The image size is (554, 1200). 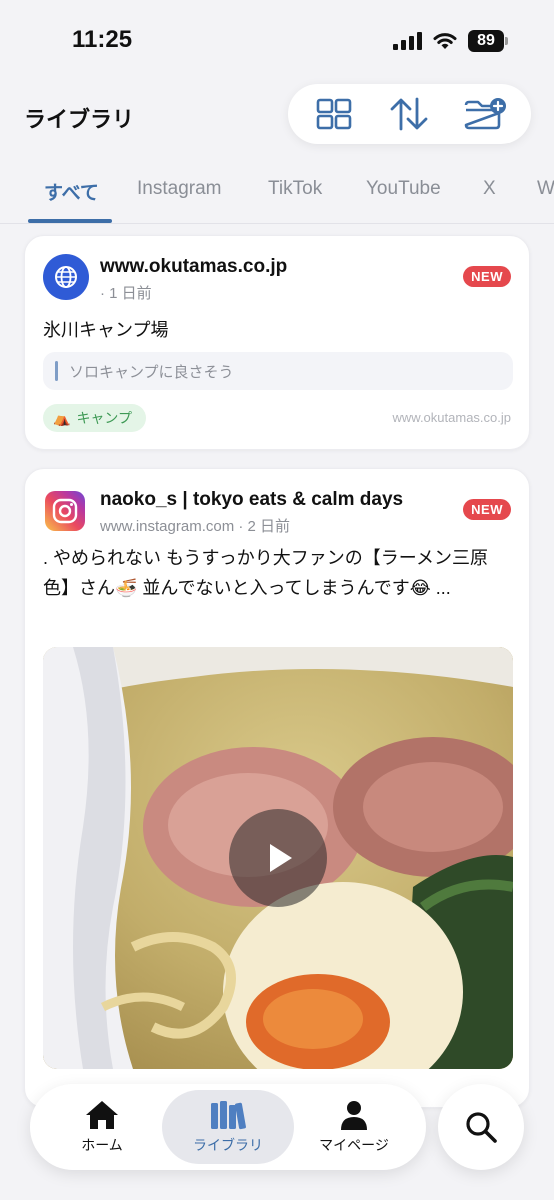 I want to click on sort-button, so click(x=409, y=114).